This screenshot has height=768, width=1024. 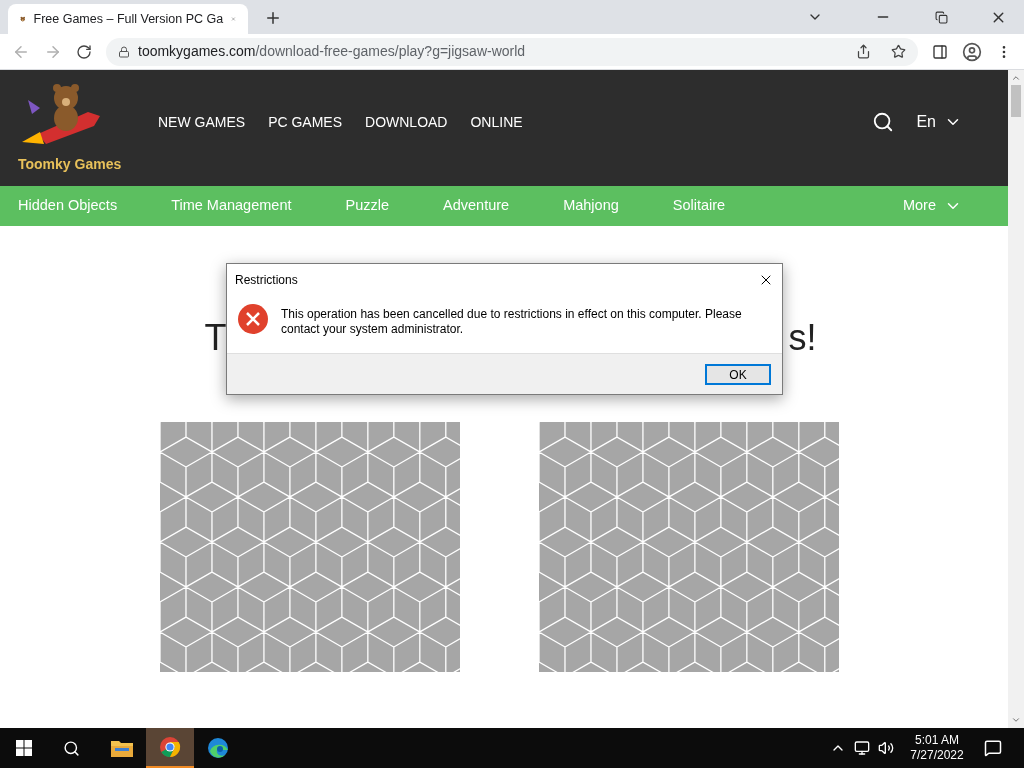 What do you see at coordinates (24, 748) in the screenshot?
I see `windows-start-icon` at bounding box center [24, 748].